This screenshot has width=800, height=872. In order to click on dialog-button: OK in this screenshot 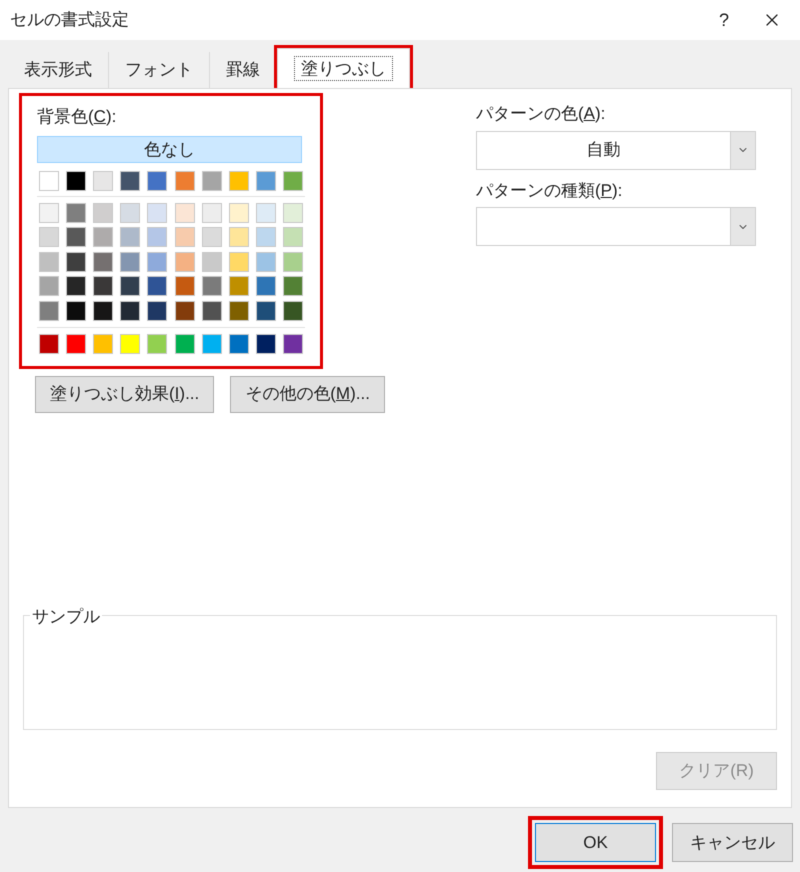, I will do `click(595, 842)`.